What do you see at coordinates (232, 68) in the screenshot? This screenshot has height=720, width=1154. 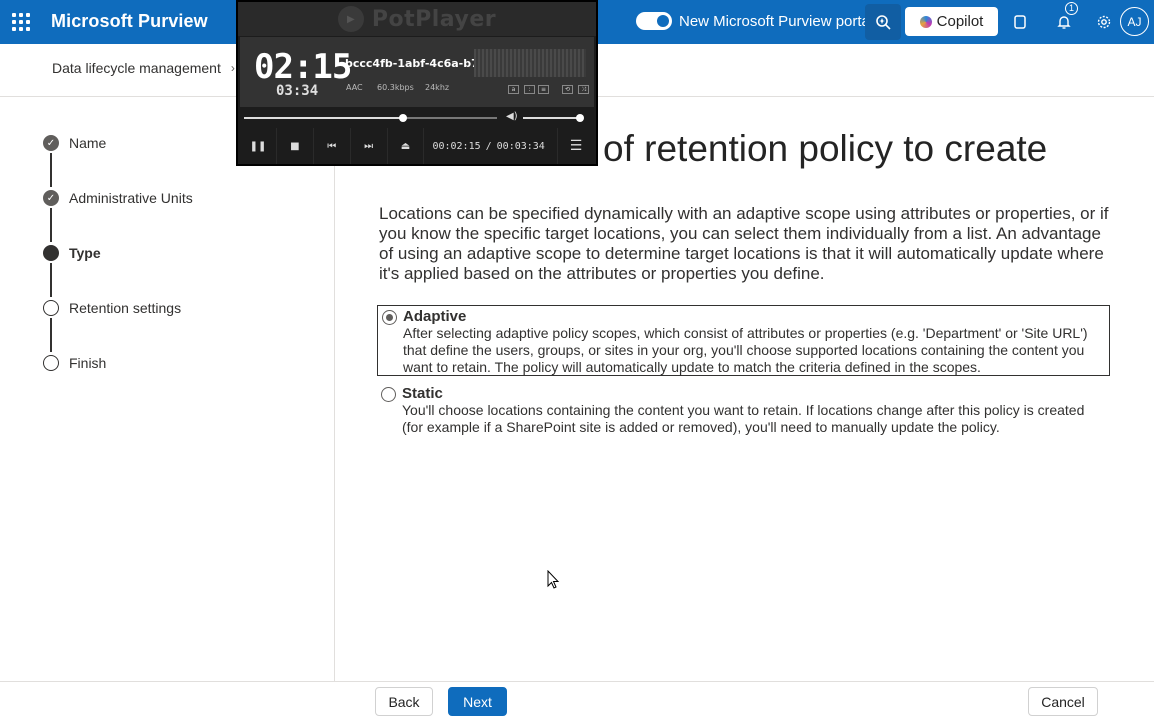 I see `chevron-right-icon: ›` at bounding box center [232, 68].